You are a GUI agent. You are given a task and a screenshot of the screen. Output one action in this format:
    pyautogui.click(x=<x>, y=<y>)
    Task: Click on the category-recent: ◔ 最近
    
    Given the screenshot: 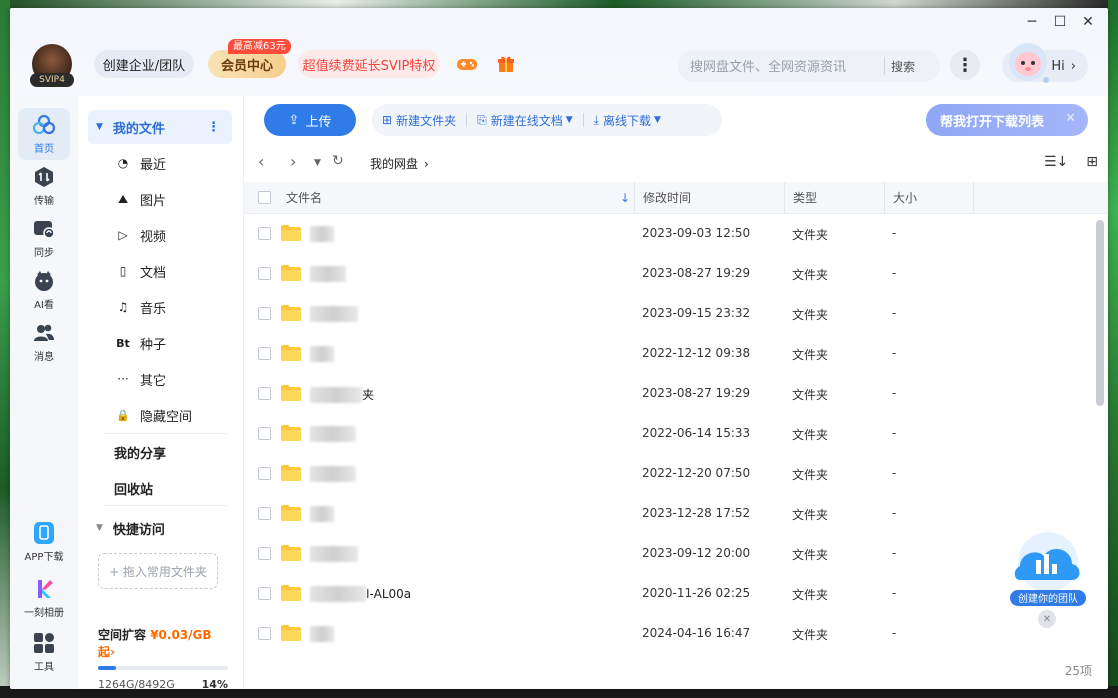 What is the action you would take?
    pyautogui.click(x=160, y=163)
    